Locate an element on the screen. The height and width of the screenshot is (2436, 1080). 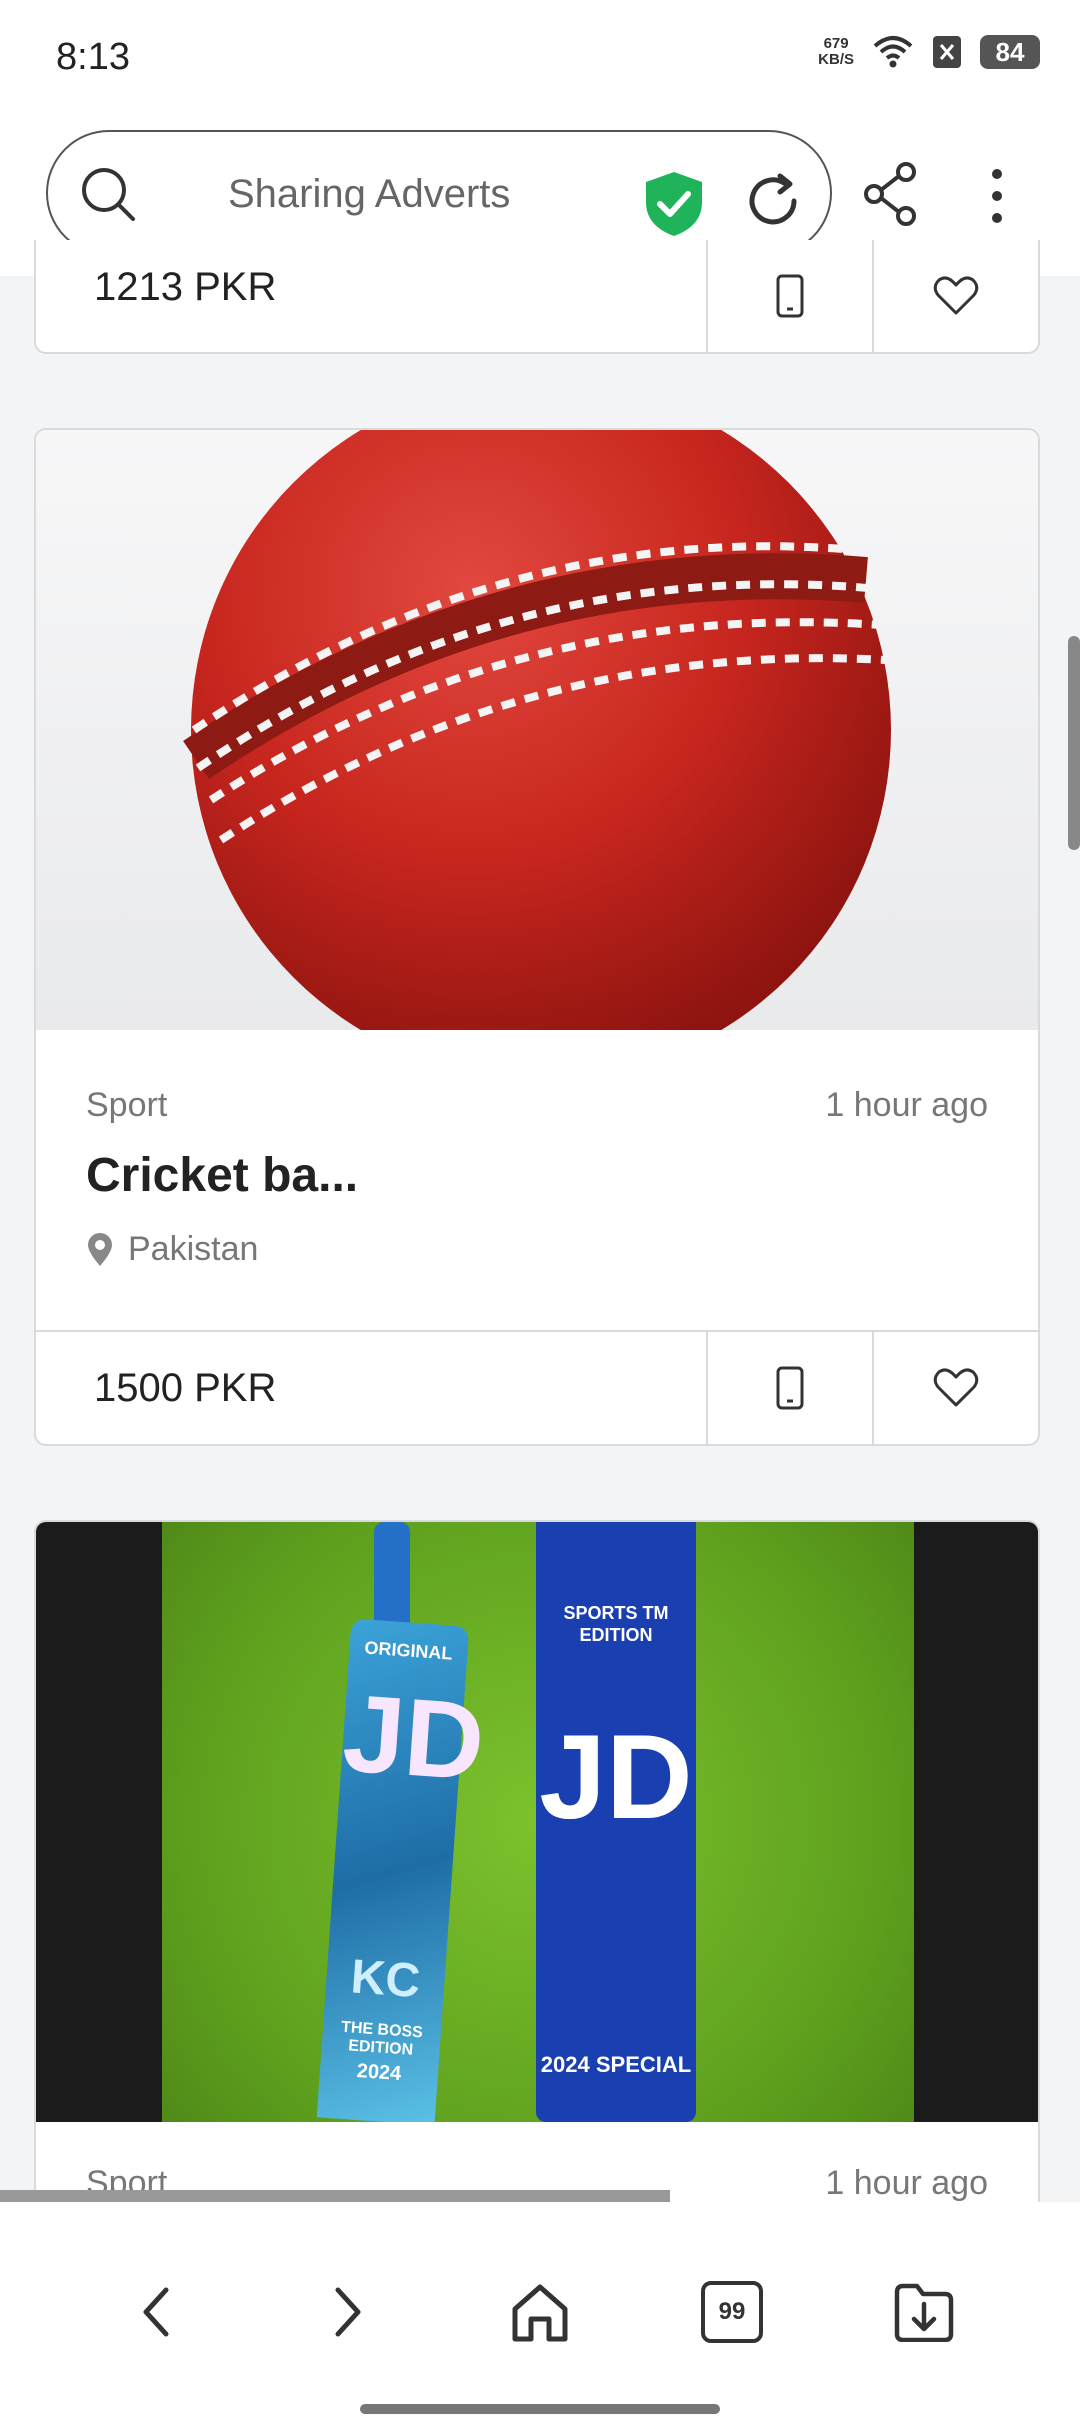
tabs-button: 99 is located at coordinates (732, 2312).